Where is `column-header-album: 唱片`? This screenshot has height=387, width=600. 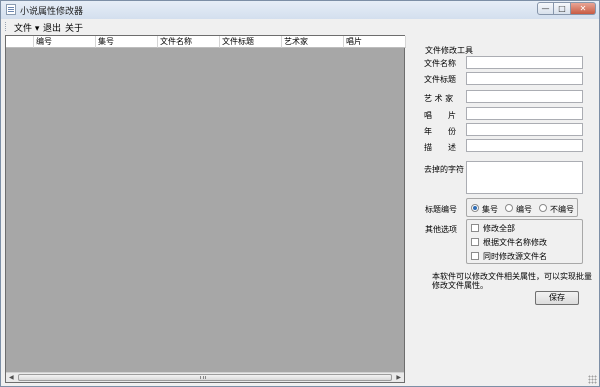
column-header-album: 唱片 is located at coordinates (375, 42).